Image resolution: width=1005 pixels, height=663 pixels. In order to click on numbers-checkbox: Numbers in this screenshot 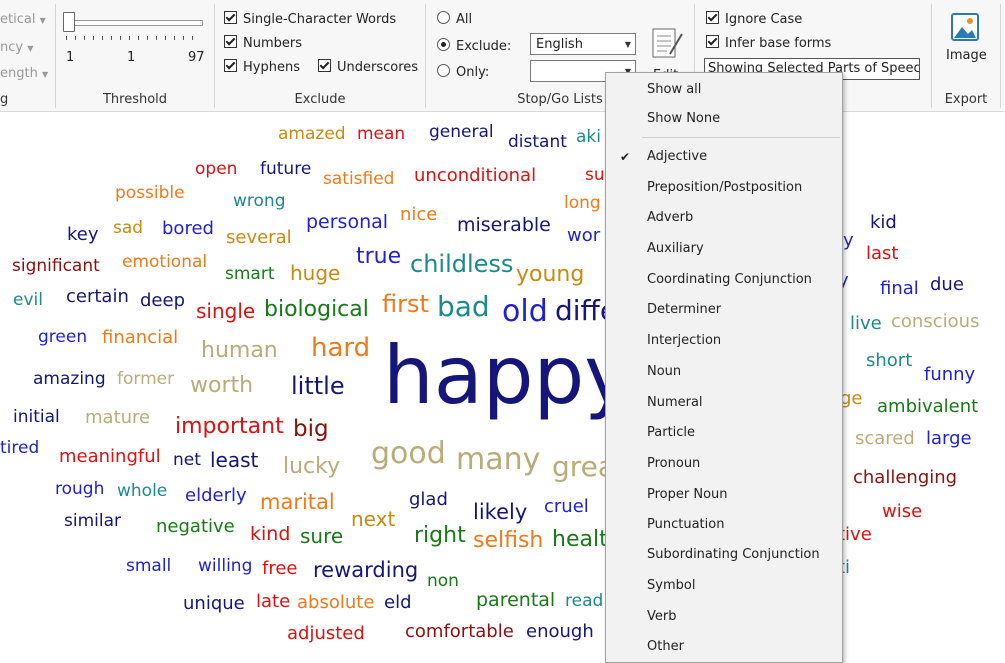, I will do `click(263, 43)`.